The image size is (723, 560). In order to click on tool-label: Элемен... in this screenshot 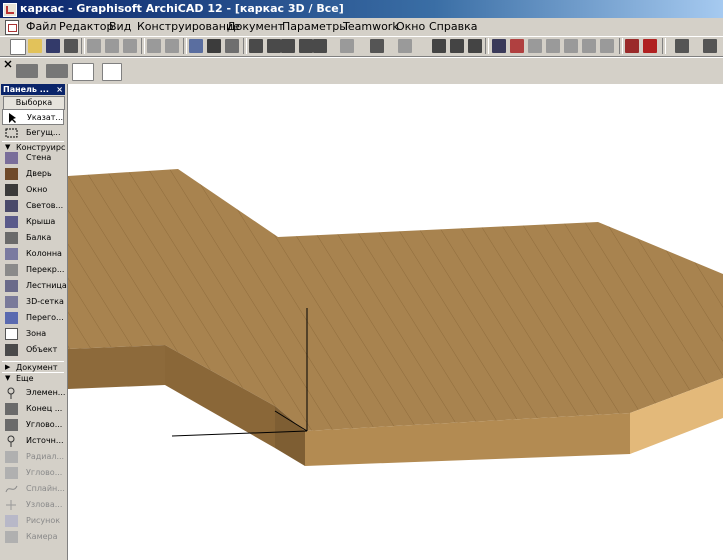, I will do `click(46, 392)`.